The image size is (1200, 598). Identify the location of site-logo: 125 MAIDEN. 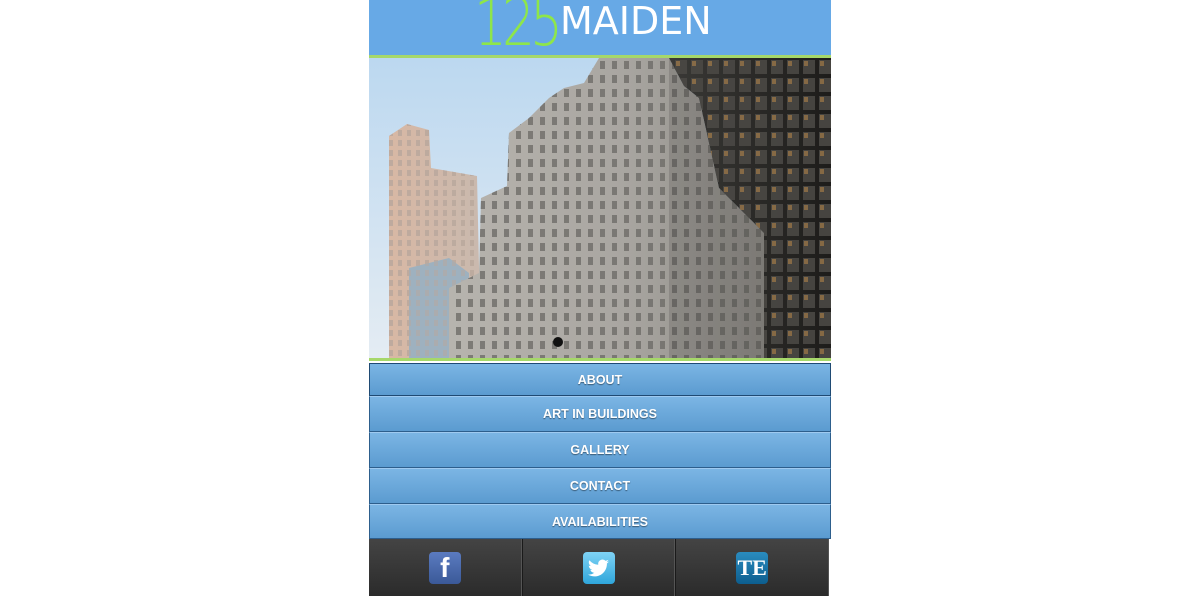
(593, 29).